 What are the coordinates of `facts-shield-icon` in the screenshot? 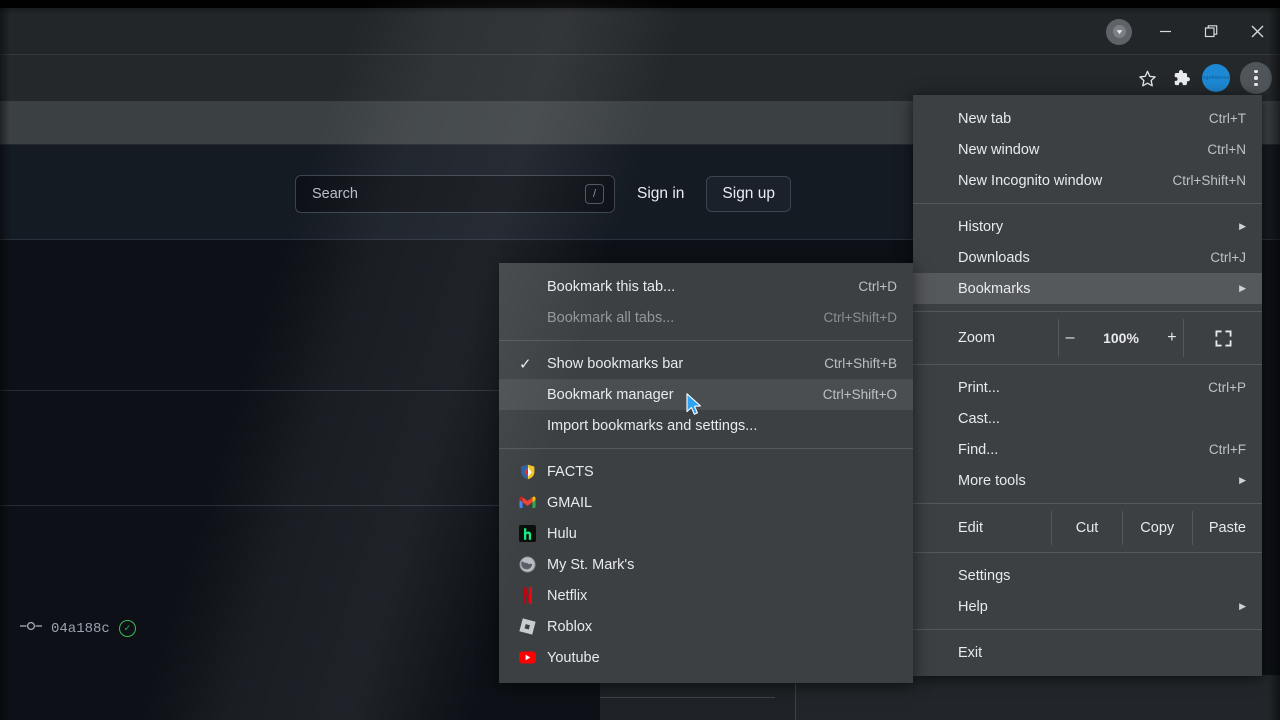 It's located at (527, 471).